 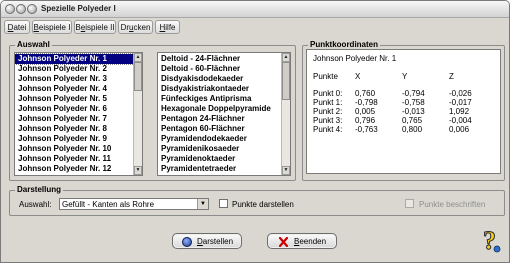 What do you see at coordinates (220, 129) in the screenshot?
I see `polyeder-list-item: Pentagon 60-Flächner` at bounding box center [220, 129].